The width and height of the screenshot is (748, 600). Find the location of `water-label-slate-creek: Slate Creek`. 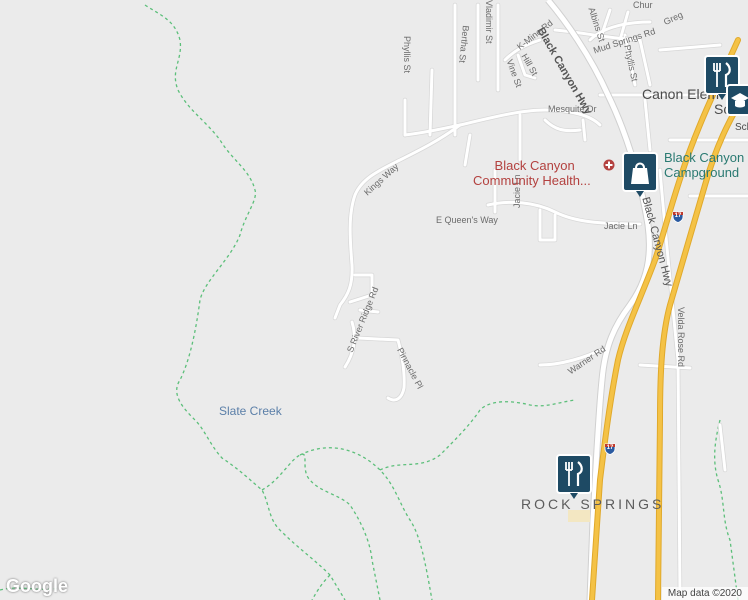

water-label-slate-creek: Slate Creek is located at coordinates (250, 411).